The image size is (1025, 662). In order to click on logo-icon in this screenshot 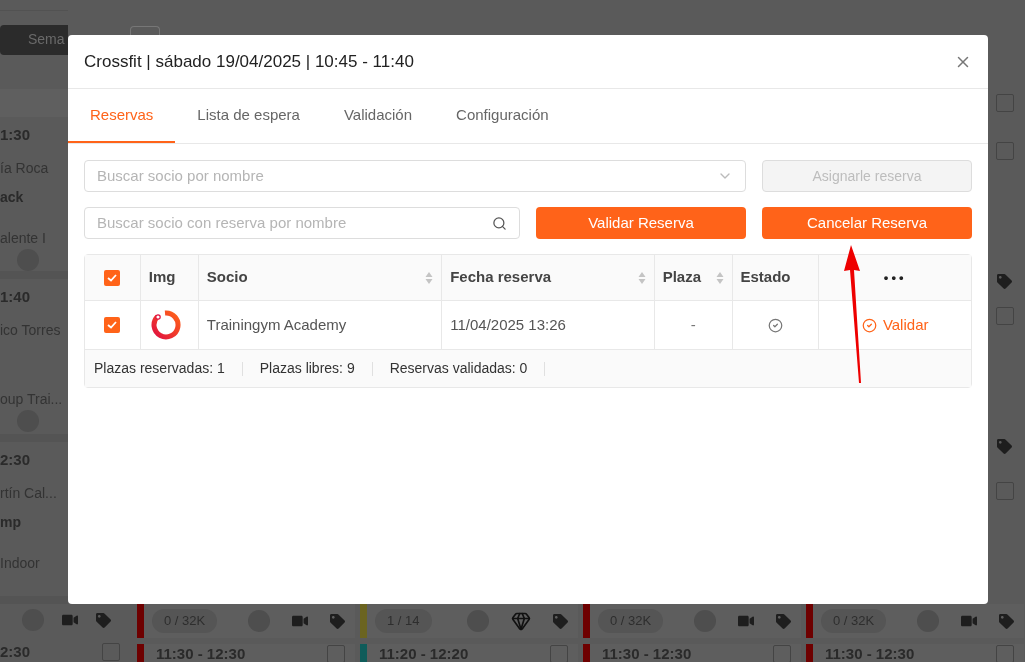, I will do `click(164, 325)`.